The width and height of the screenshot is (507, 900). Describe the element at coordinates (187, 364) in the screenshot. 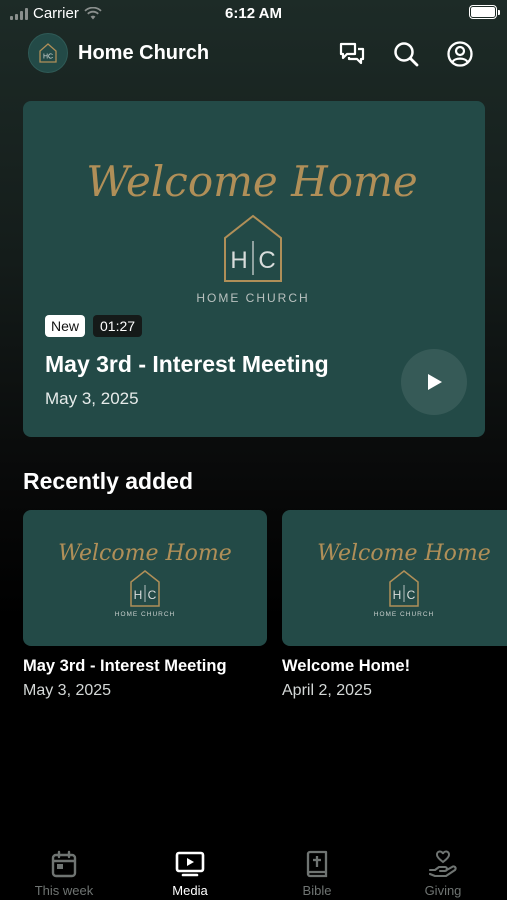

I see `hero-title: May 3rd - Interest Meeting` at that location.